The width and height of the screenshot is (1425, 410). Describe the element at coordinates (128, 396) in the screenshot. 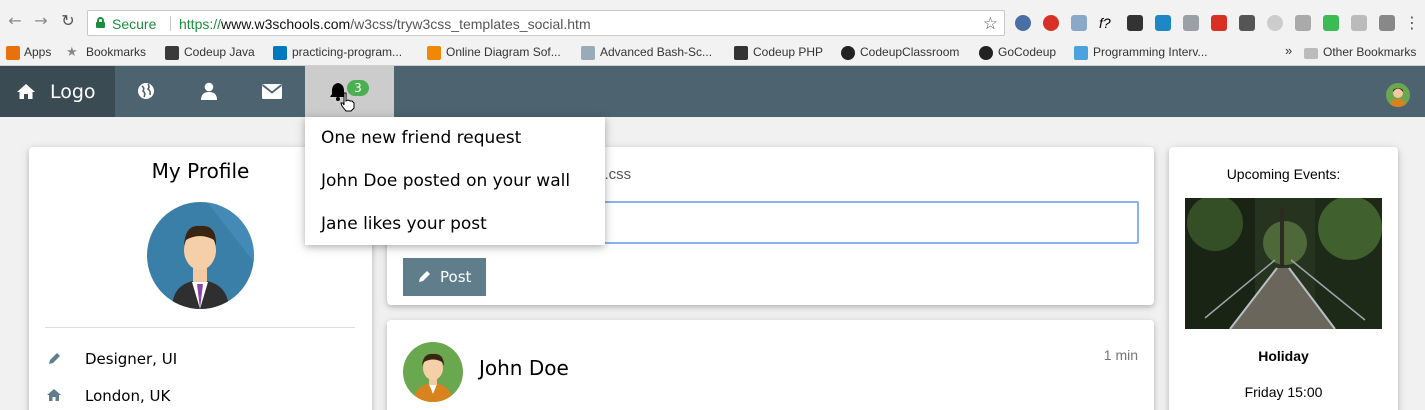

I see `profile-location: London, UK` at that location.